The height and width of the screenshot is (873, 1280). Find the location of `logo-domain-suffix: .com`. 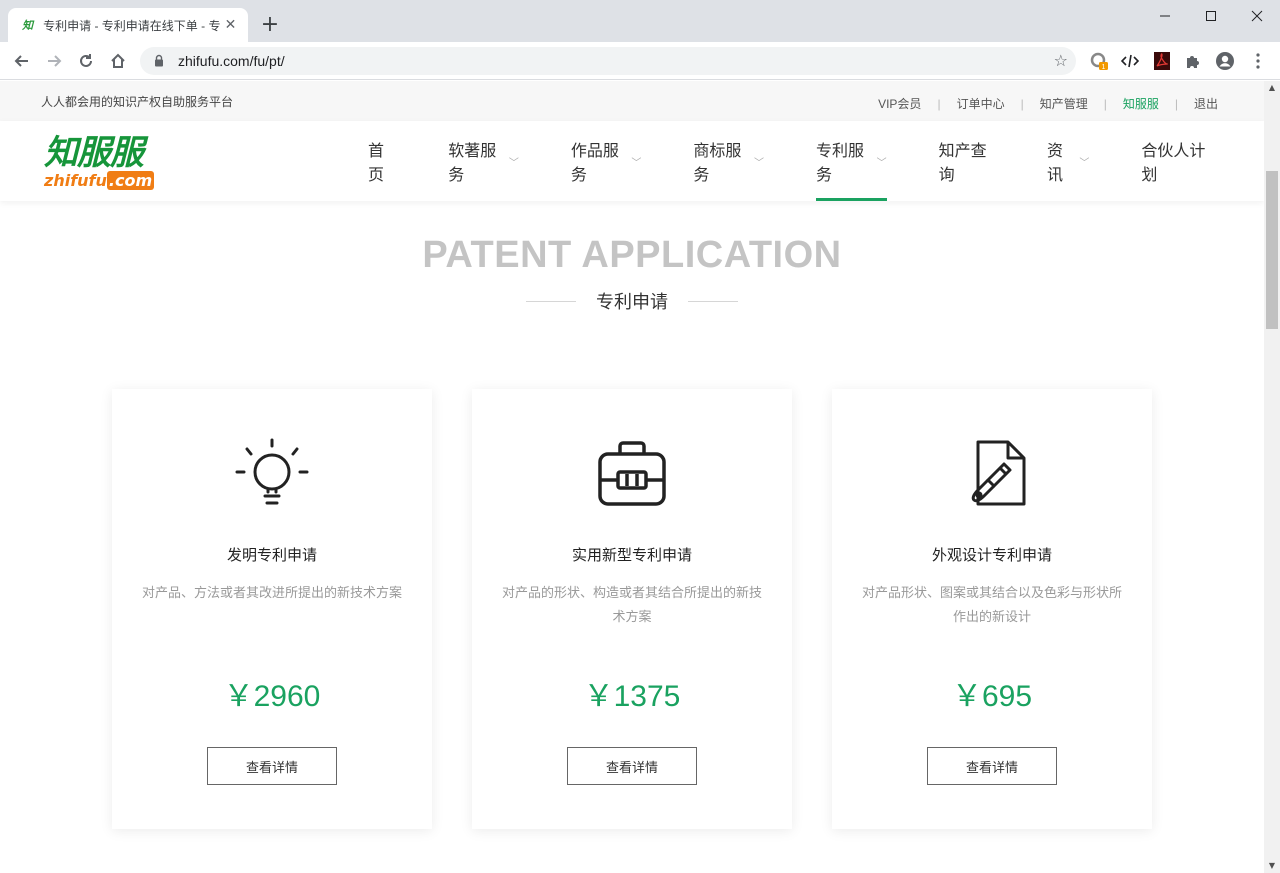

logo-domain-suffix: .com is located at coordinates (130, 180).